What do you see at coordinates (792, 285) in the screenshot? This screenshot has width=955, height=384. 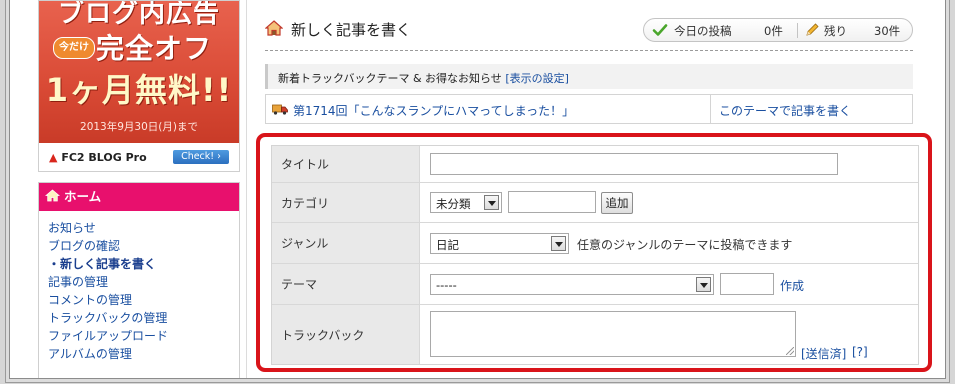 I see `create-theme-link: 作成` at bounding box center [792, 285].